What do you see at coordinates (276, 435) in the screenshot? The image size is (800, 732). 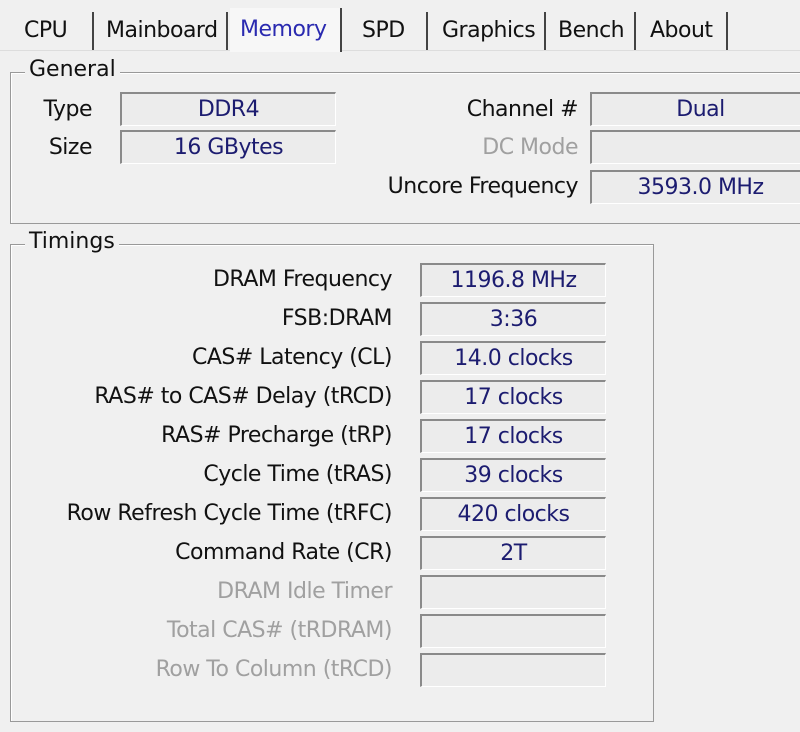 I see `ras-precharge-trp-label: RAS# Precharge (tRP)` at bounding box center [276, 435].